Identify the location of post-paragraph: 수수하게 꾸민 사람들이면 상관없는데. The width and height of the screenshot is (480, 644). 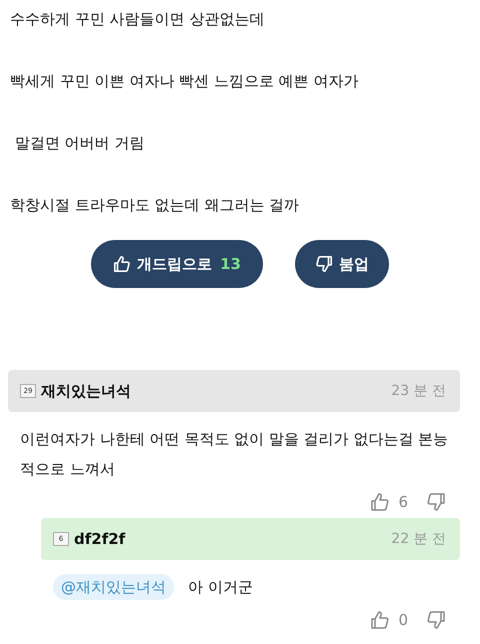
(138, 19).